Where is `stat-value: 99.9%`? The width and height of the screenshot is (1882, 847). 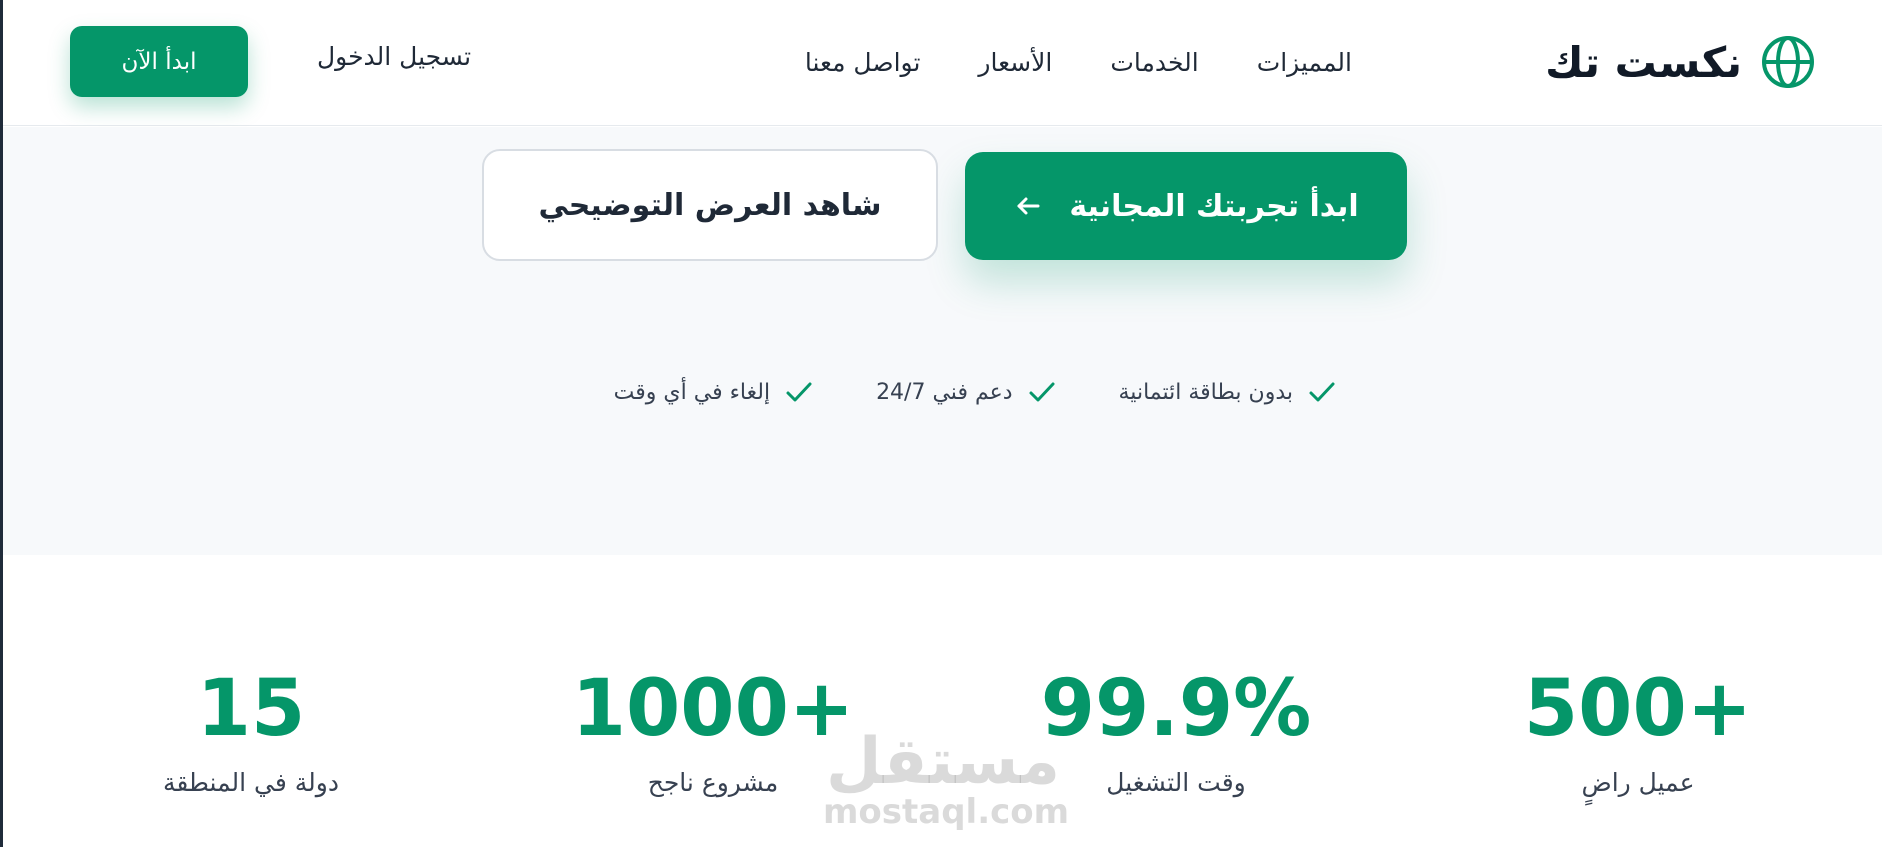
stat-value: 99.9% is located at coordinates (1176, 709).